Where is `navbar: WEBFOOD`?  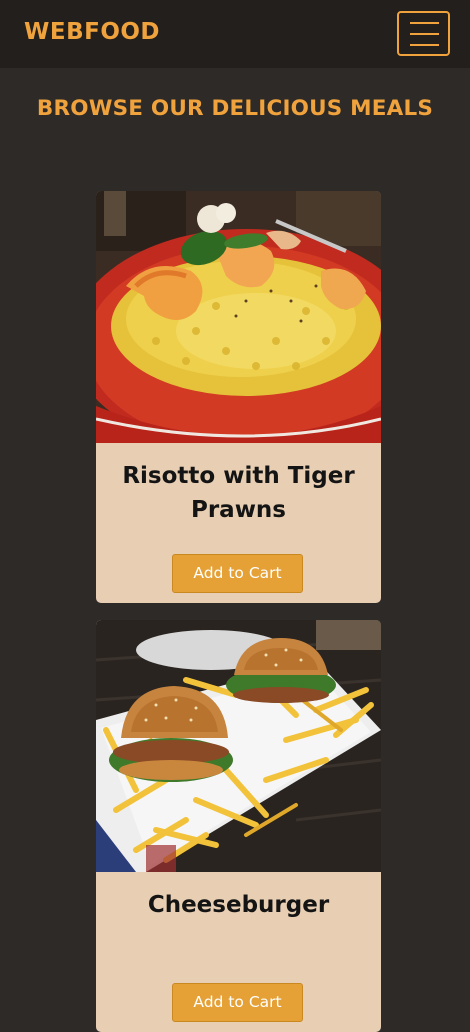
navbar: WEBFOOD is located at coordinates (235, 34).